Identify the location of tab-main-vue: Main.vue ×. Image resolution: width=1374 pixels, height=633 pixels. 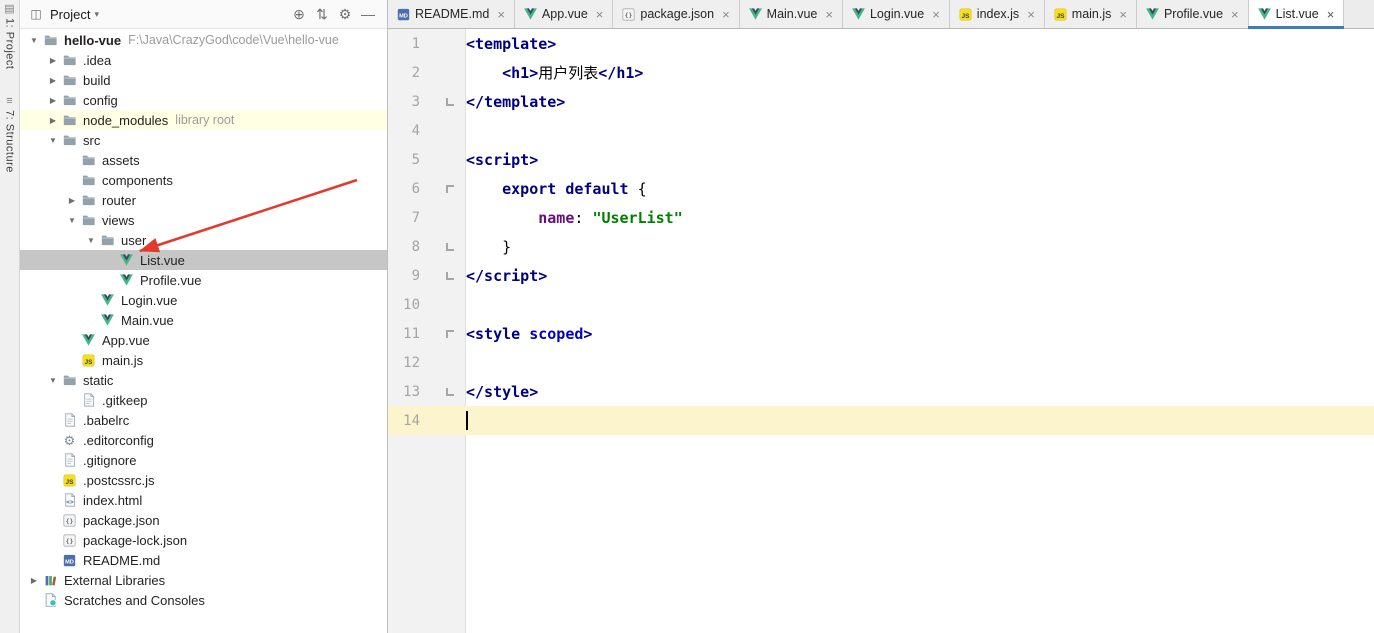
(791, 14).